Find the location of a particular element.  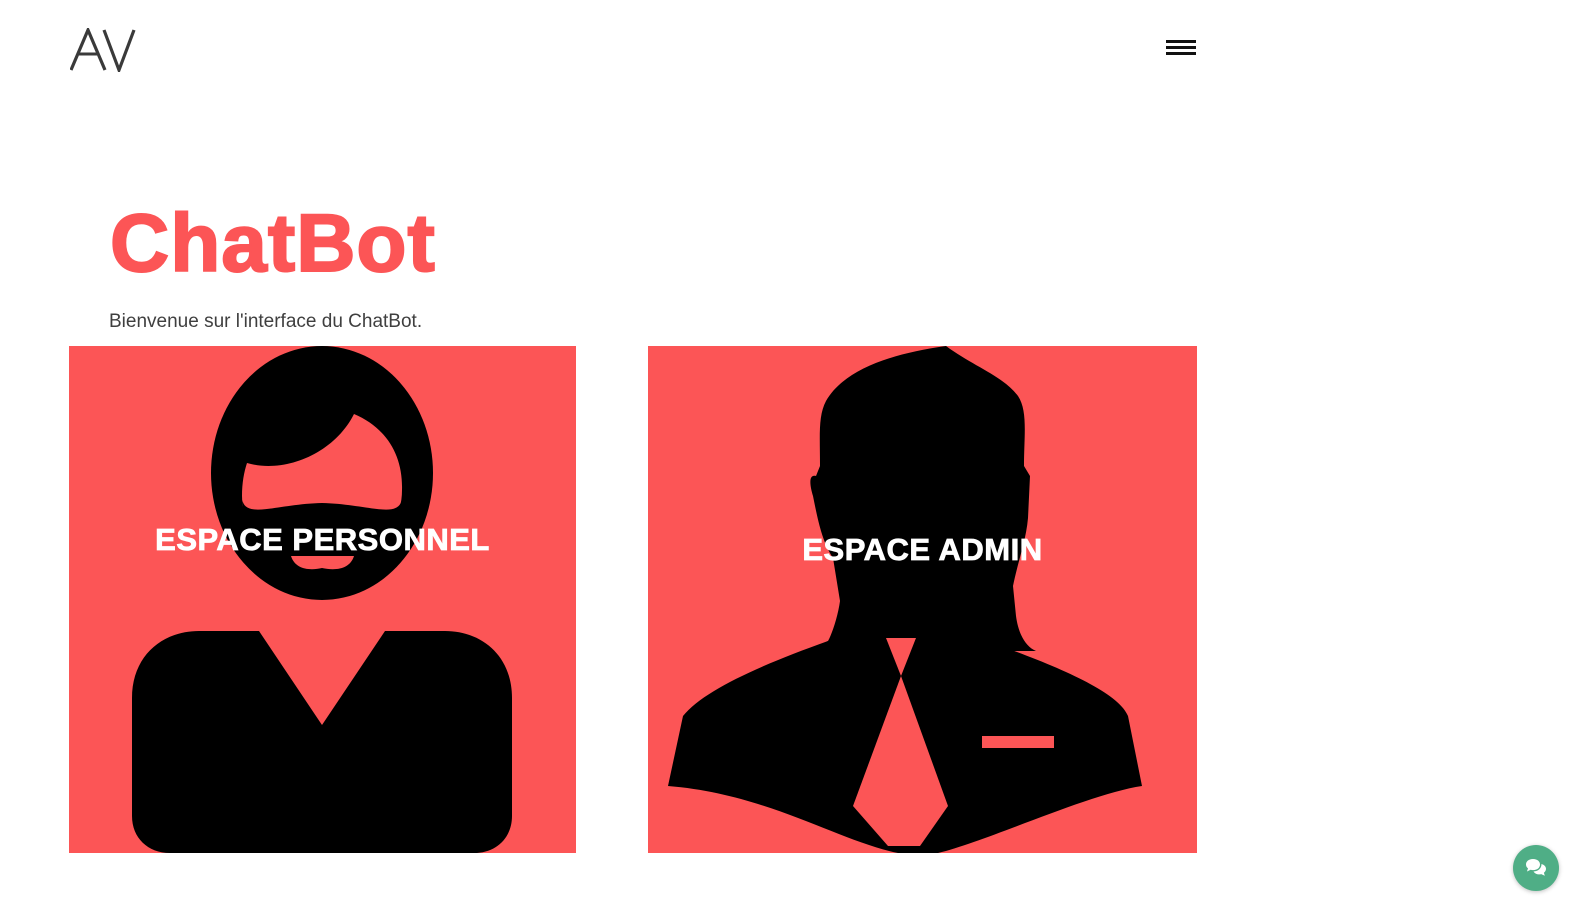

espace-personnel-label: ESPACE PERSONNEL is located at coordinates (322, 540).